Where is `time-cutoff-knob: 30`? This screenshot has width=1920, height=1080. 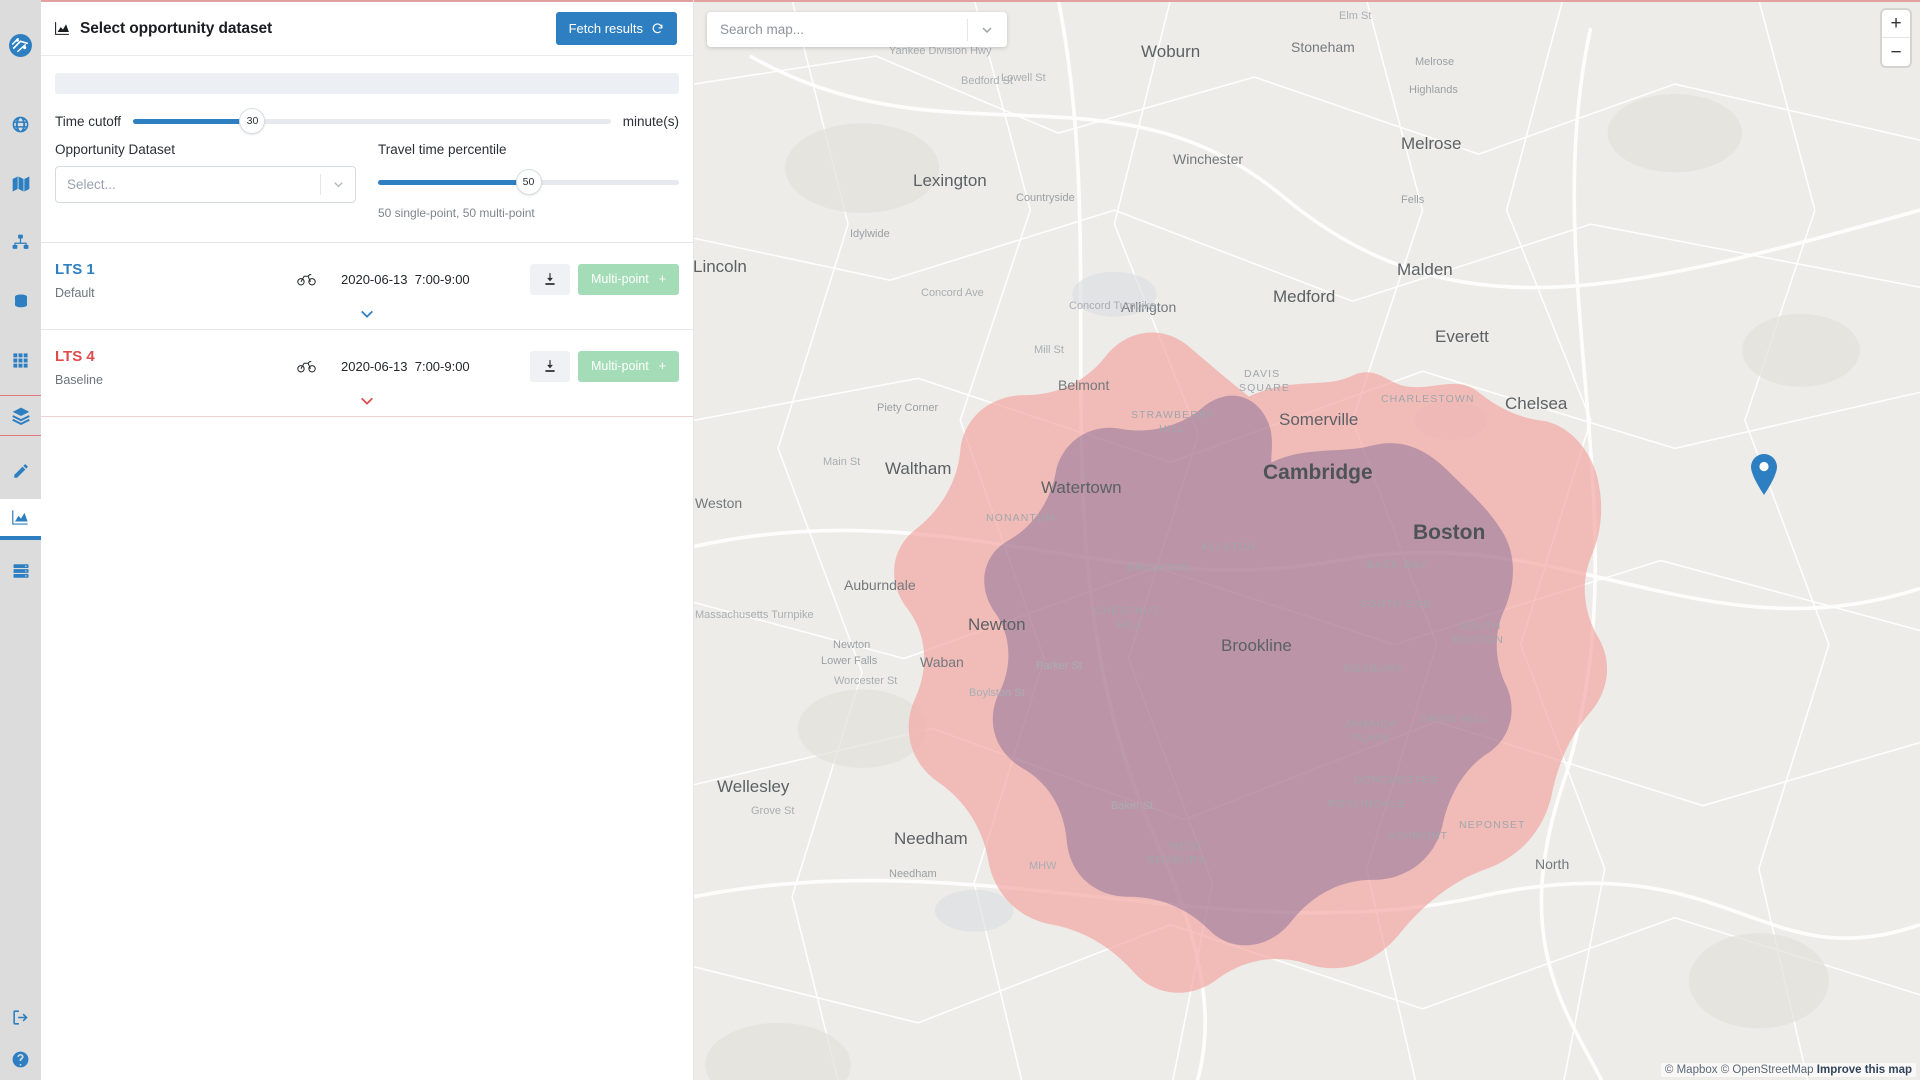 time-cutoff-knob: 30 is located at coordinates (252, 121).